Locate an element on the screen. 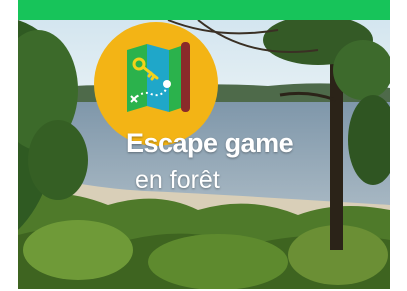  top-green-bar is located at coordinates (204, 10).